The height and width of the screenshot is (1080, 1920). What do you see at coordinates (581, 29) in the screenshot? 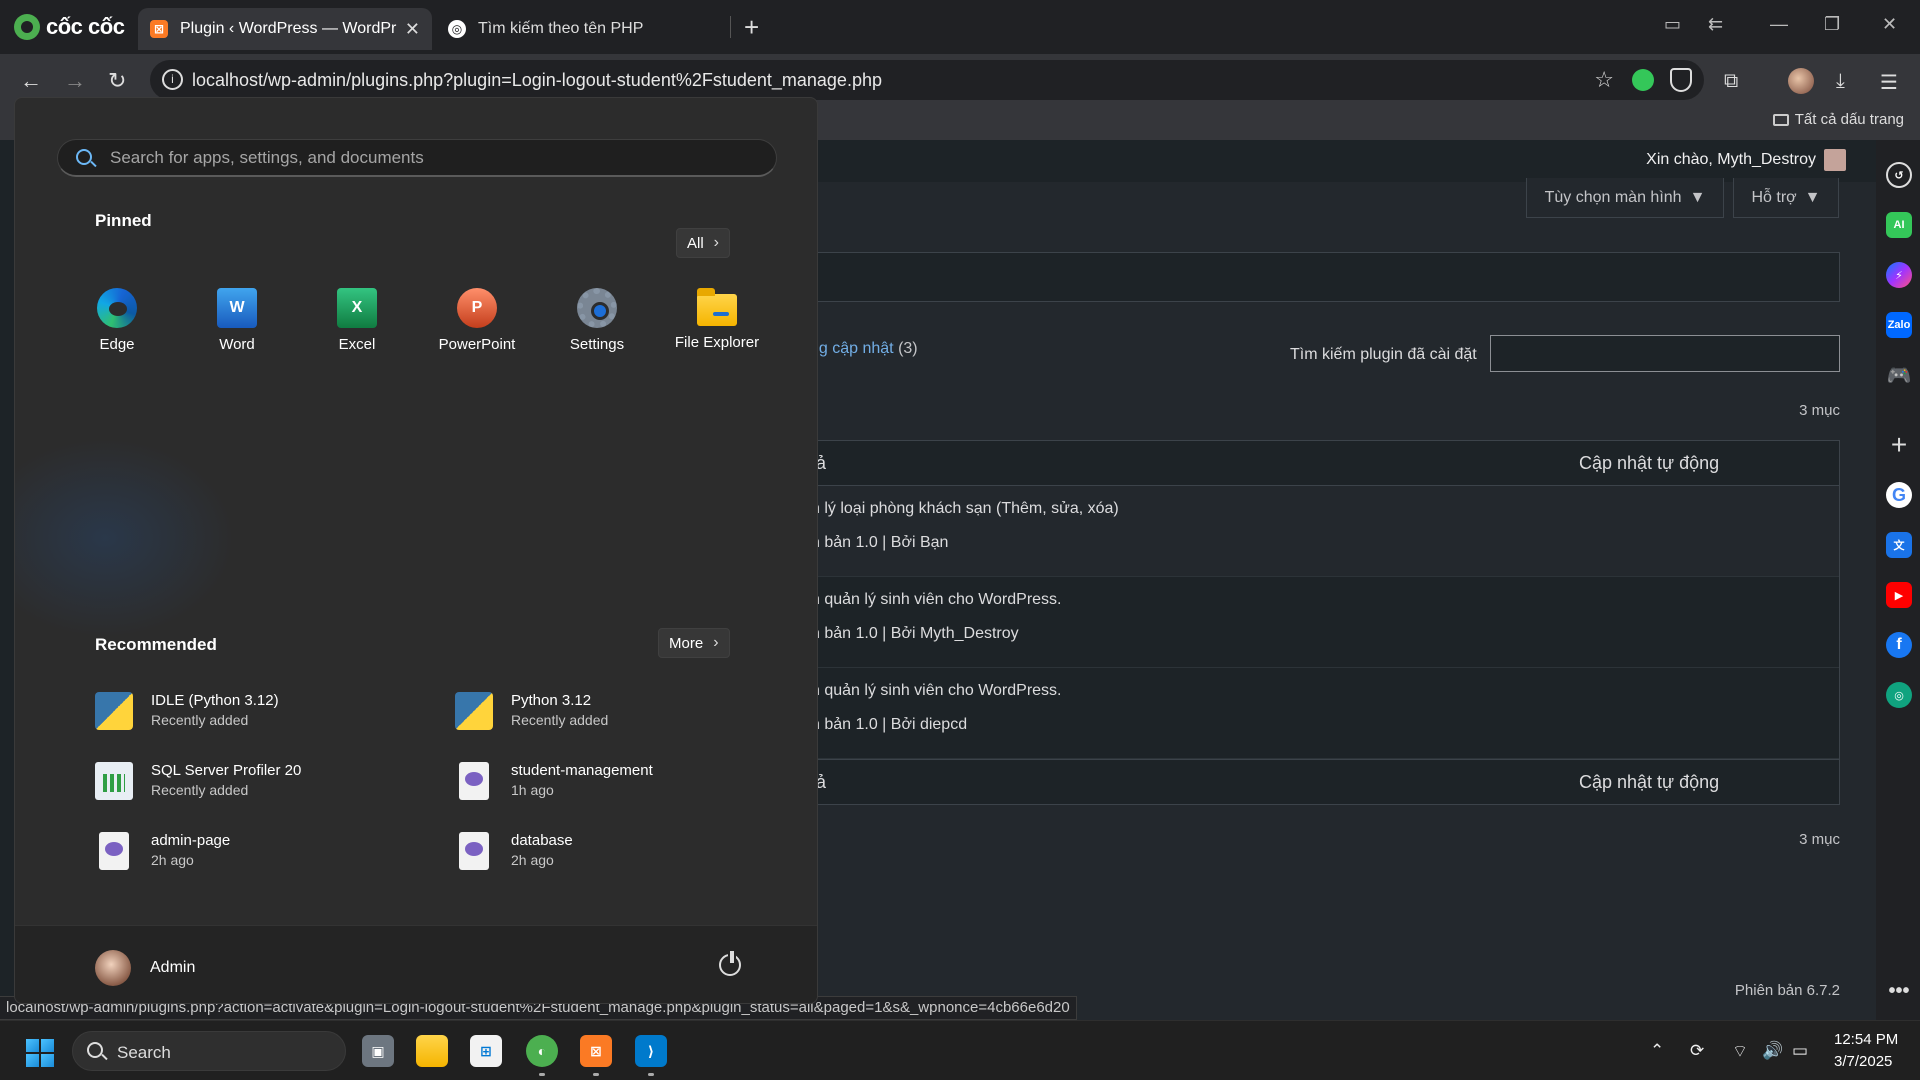
I see `tab-php-search: ◎ Tìm kiếm theo tên PHP` at bounding box center [581, 29].